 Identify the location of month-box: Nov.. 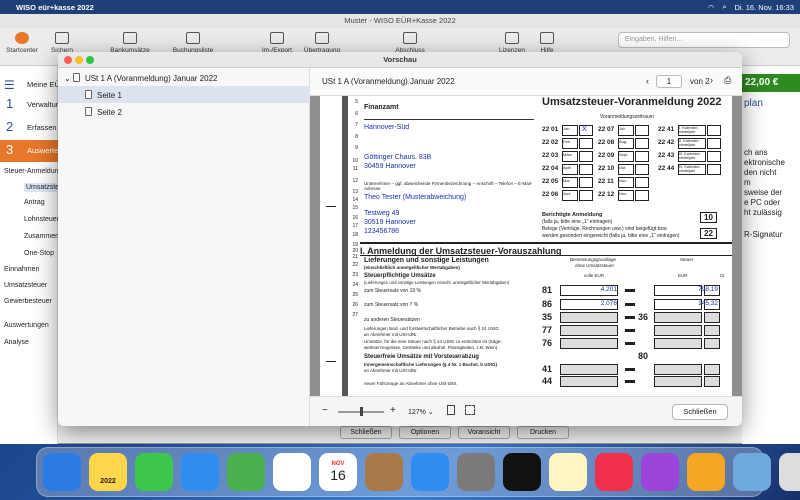
(626, 182).